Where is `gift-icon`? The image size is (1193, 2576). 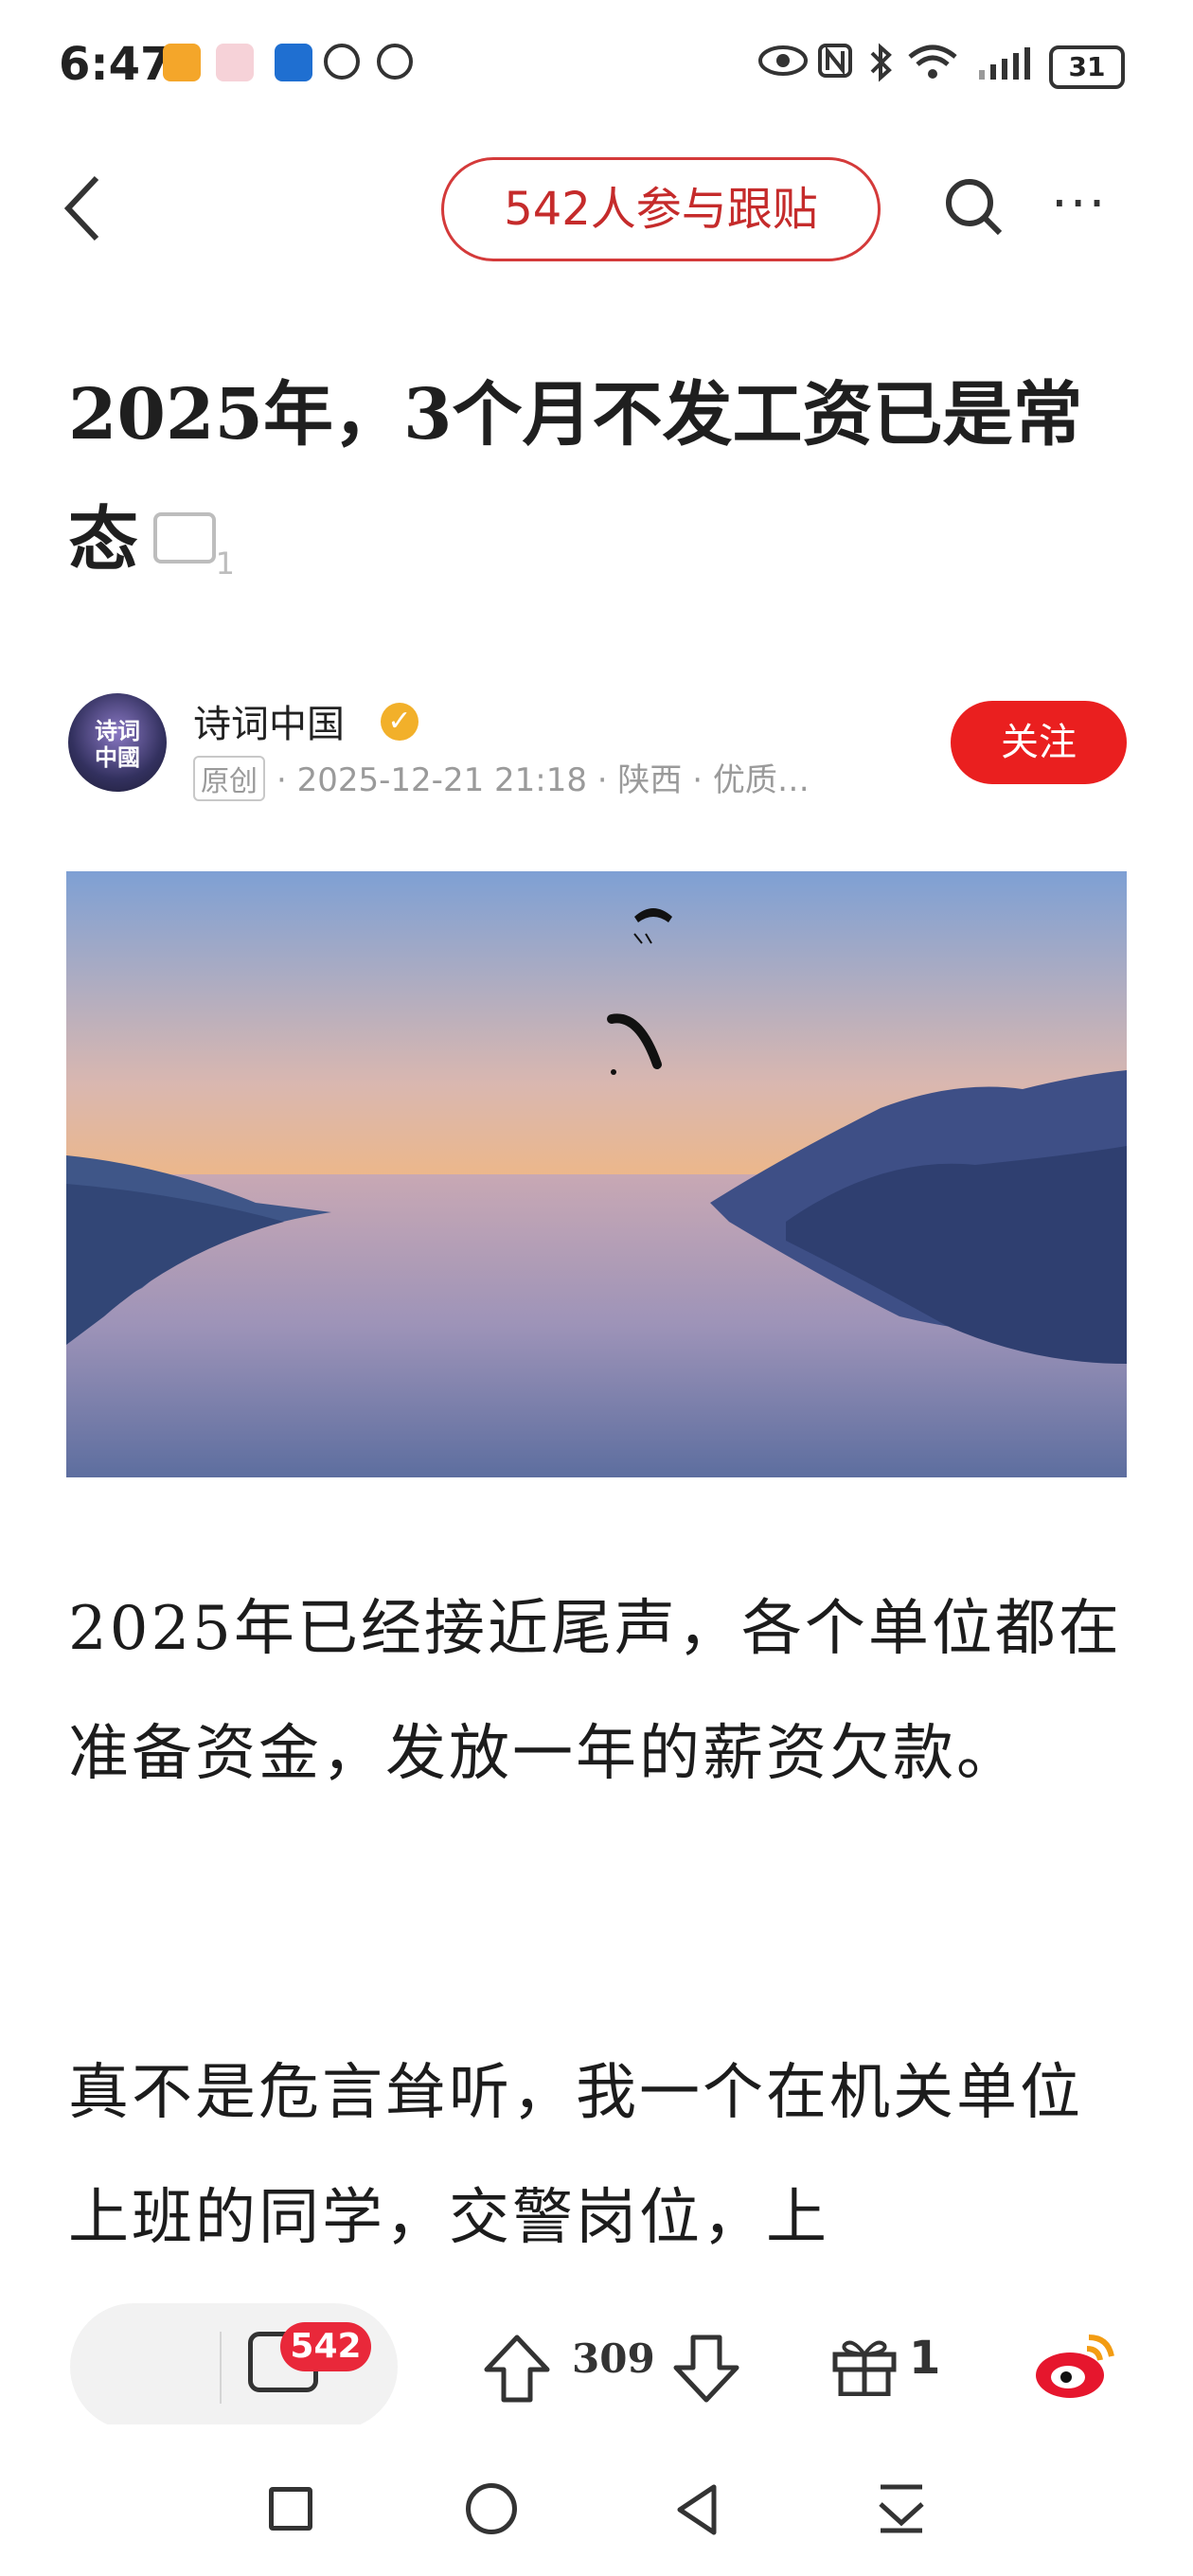
gift-icon is located at coordinates (864, 2365).